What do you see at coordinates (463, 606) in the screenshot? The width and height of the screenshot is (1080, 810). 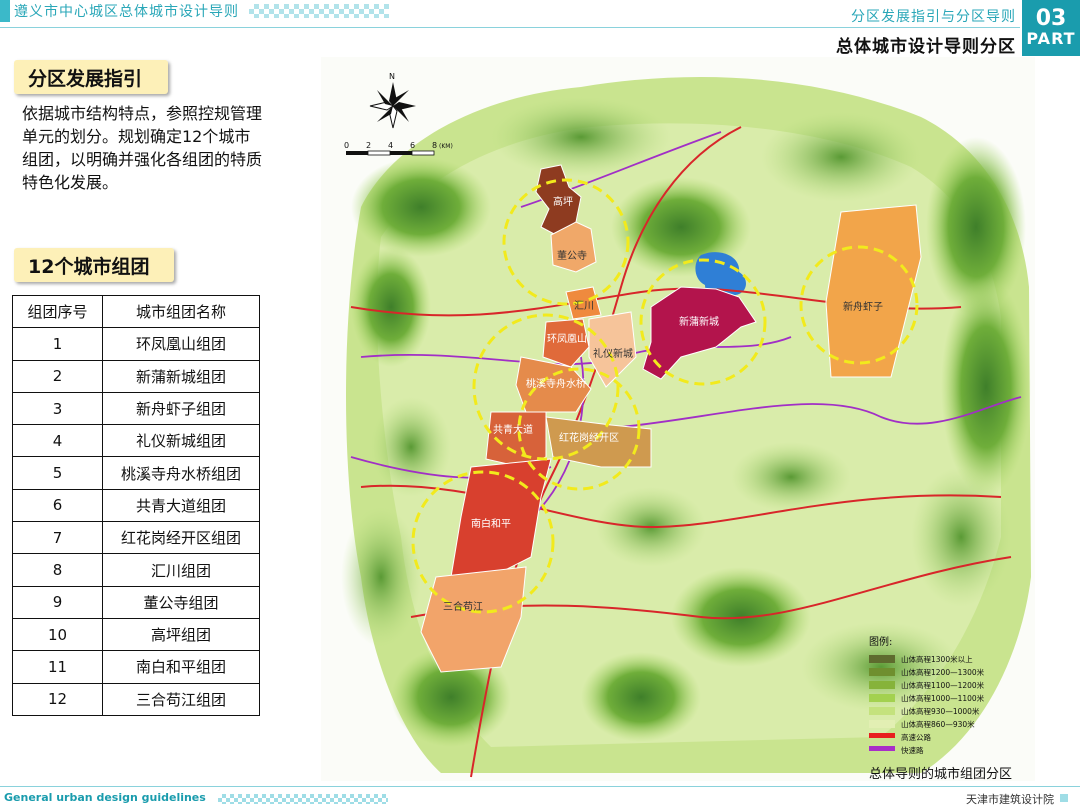 I see `zone-label-12: 三合苟江` at bounding box center [463, 606].